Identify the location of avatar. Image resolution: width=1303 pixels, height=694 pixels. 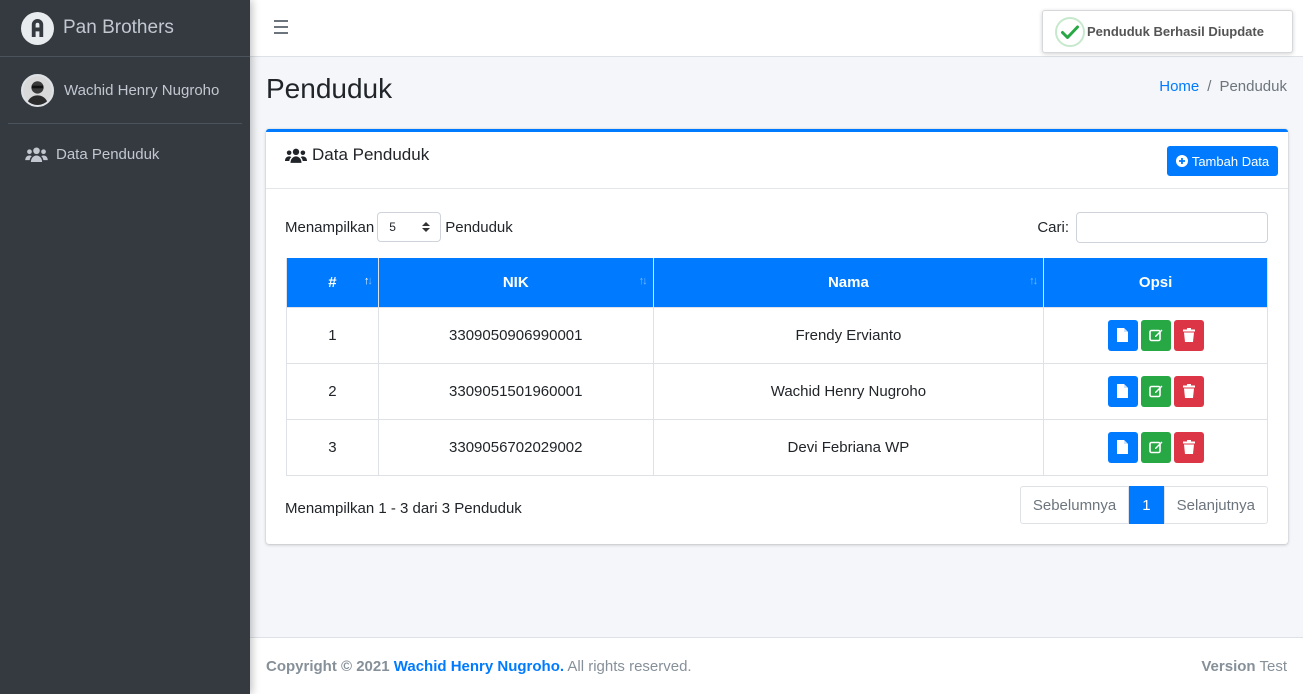
(37, 90).